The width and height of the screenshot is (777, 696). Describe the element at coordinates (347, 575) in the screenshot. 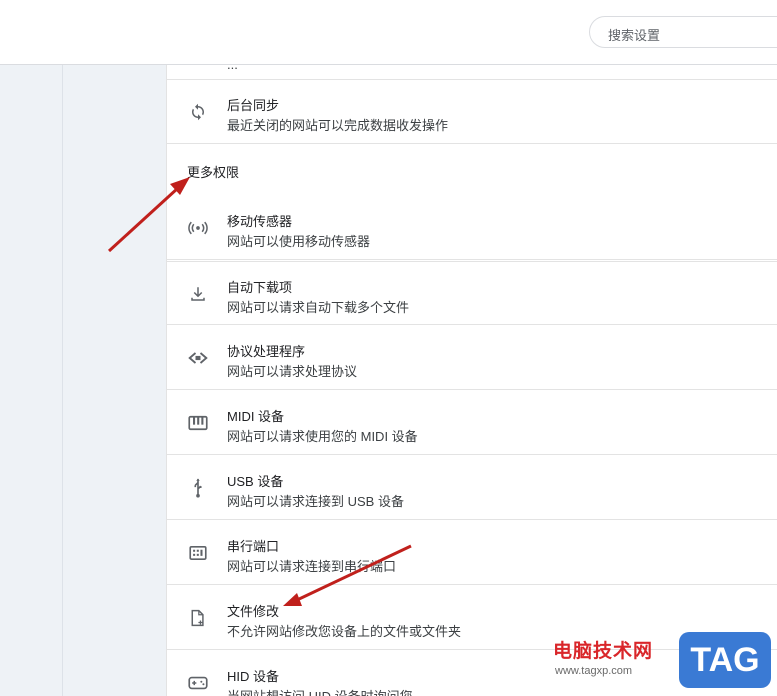

I see `annotation-arrow-file-editing` at that location.